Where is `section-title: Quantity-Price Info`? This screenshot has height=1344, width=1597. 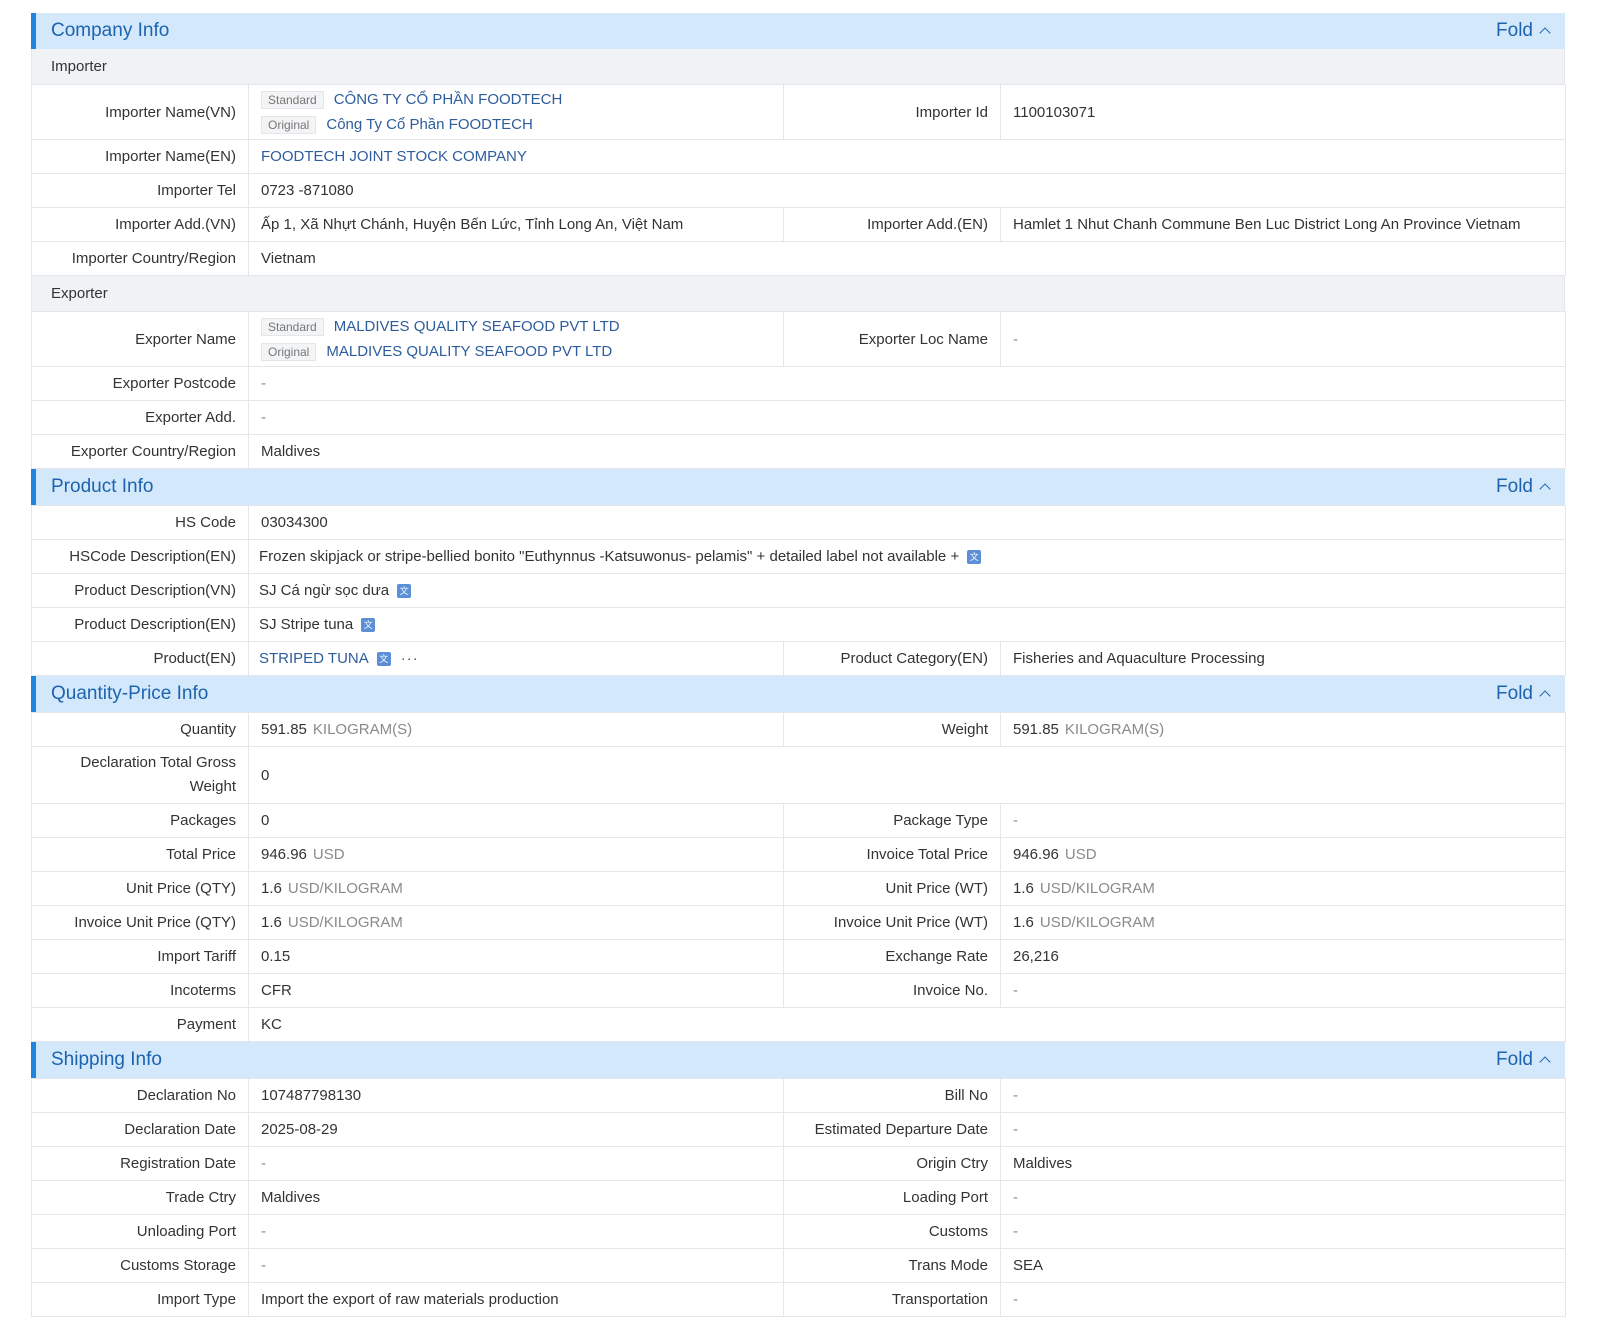 section-title: Quantity-Price Info is located at coordinates (130, 693).